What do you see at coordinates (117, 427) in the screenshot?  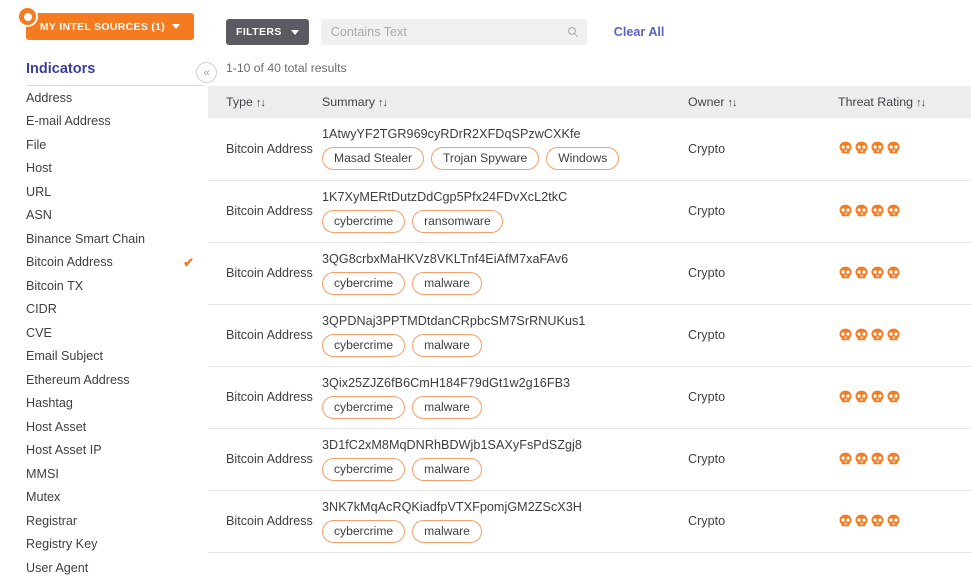 I see `sidebar-item-host-asset: Host Asset` at bounding box center [117, 427].